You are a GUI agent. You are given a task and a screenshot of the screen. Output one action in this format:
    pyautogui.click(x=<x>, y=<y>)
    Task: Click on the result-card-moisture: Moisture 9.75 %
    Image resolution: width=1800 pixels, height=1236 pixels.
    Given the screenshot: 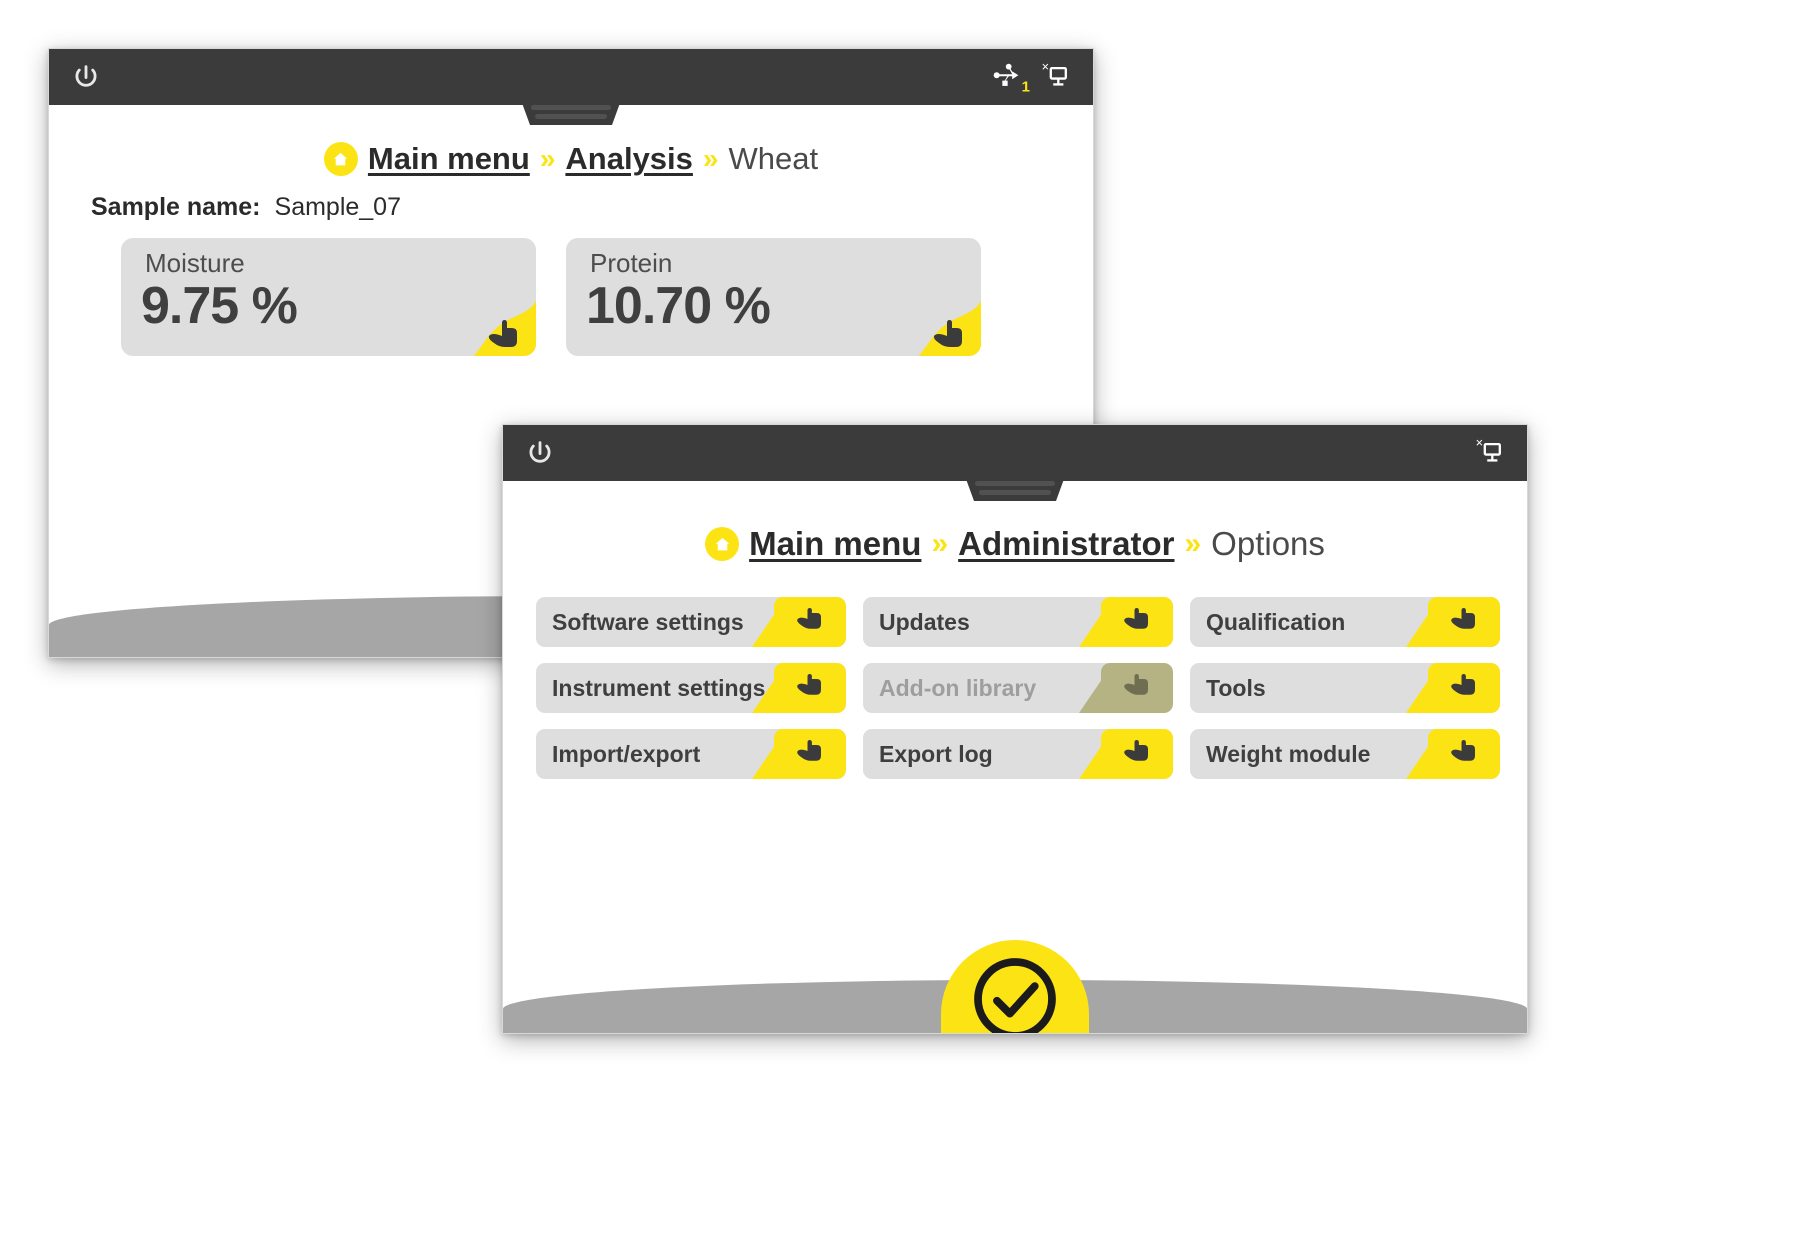 What is the action you would take?
    pyautogui.click(x=328, y=297)
    